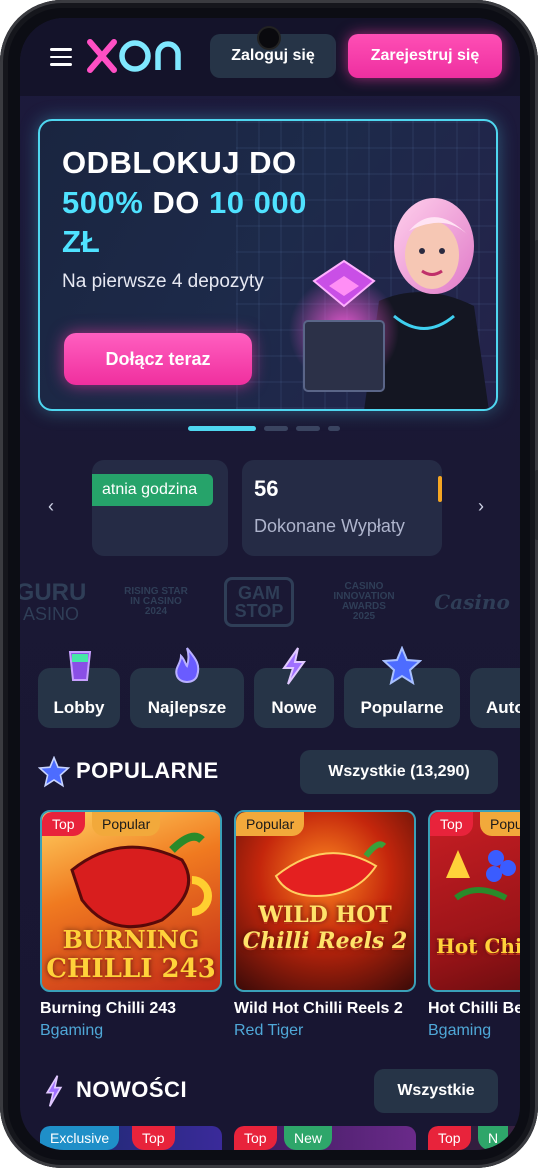  What do you see at coordinates (474, 1009) in the screenshot?
I see `game-name: Hot Chilli Bells` at bounding box center [474, 1009].